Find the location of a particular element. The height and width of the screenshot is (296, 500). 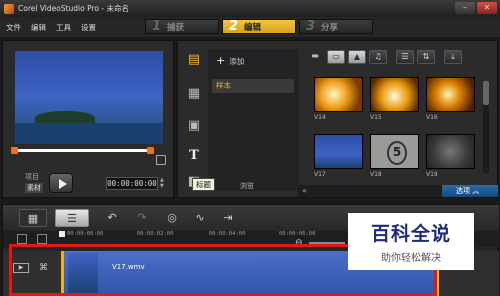

app-logo-icon is located at coordinates (9, 8).